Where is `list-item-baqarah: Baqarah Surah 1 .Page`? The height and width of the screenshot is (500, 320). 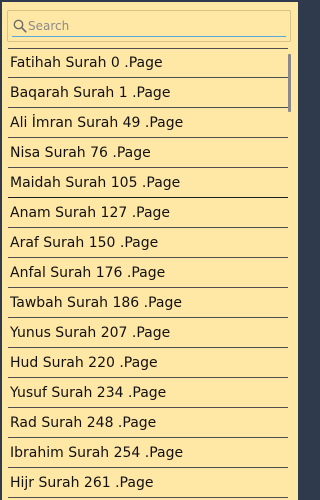
list-item-baqarah: Baqarah Surah 1 .Page is located at coordinates (148, 93).